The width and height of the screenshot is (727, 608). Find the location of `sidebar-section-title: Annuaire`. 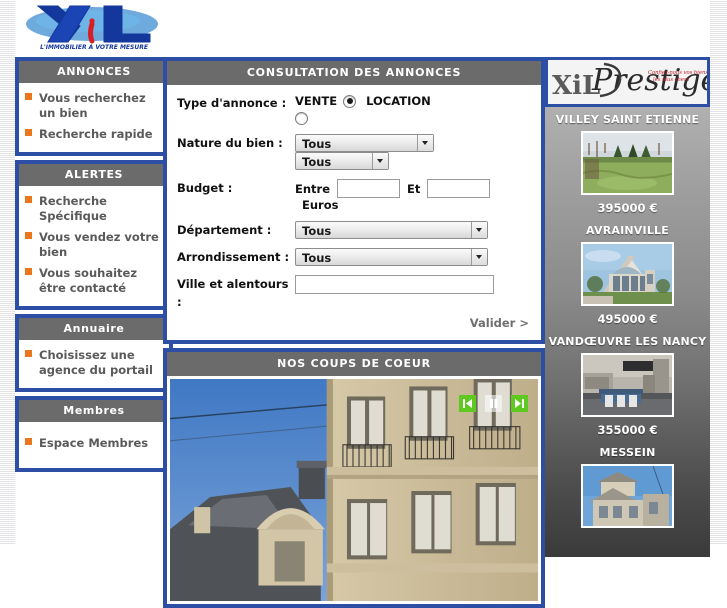

sidebar-section-title: Annuaire is located at coordinates (94, 329).